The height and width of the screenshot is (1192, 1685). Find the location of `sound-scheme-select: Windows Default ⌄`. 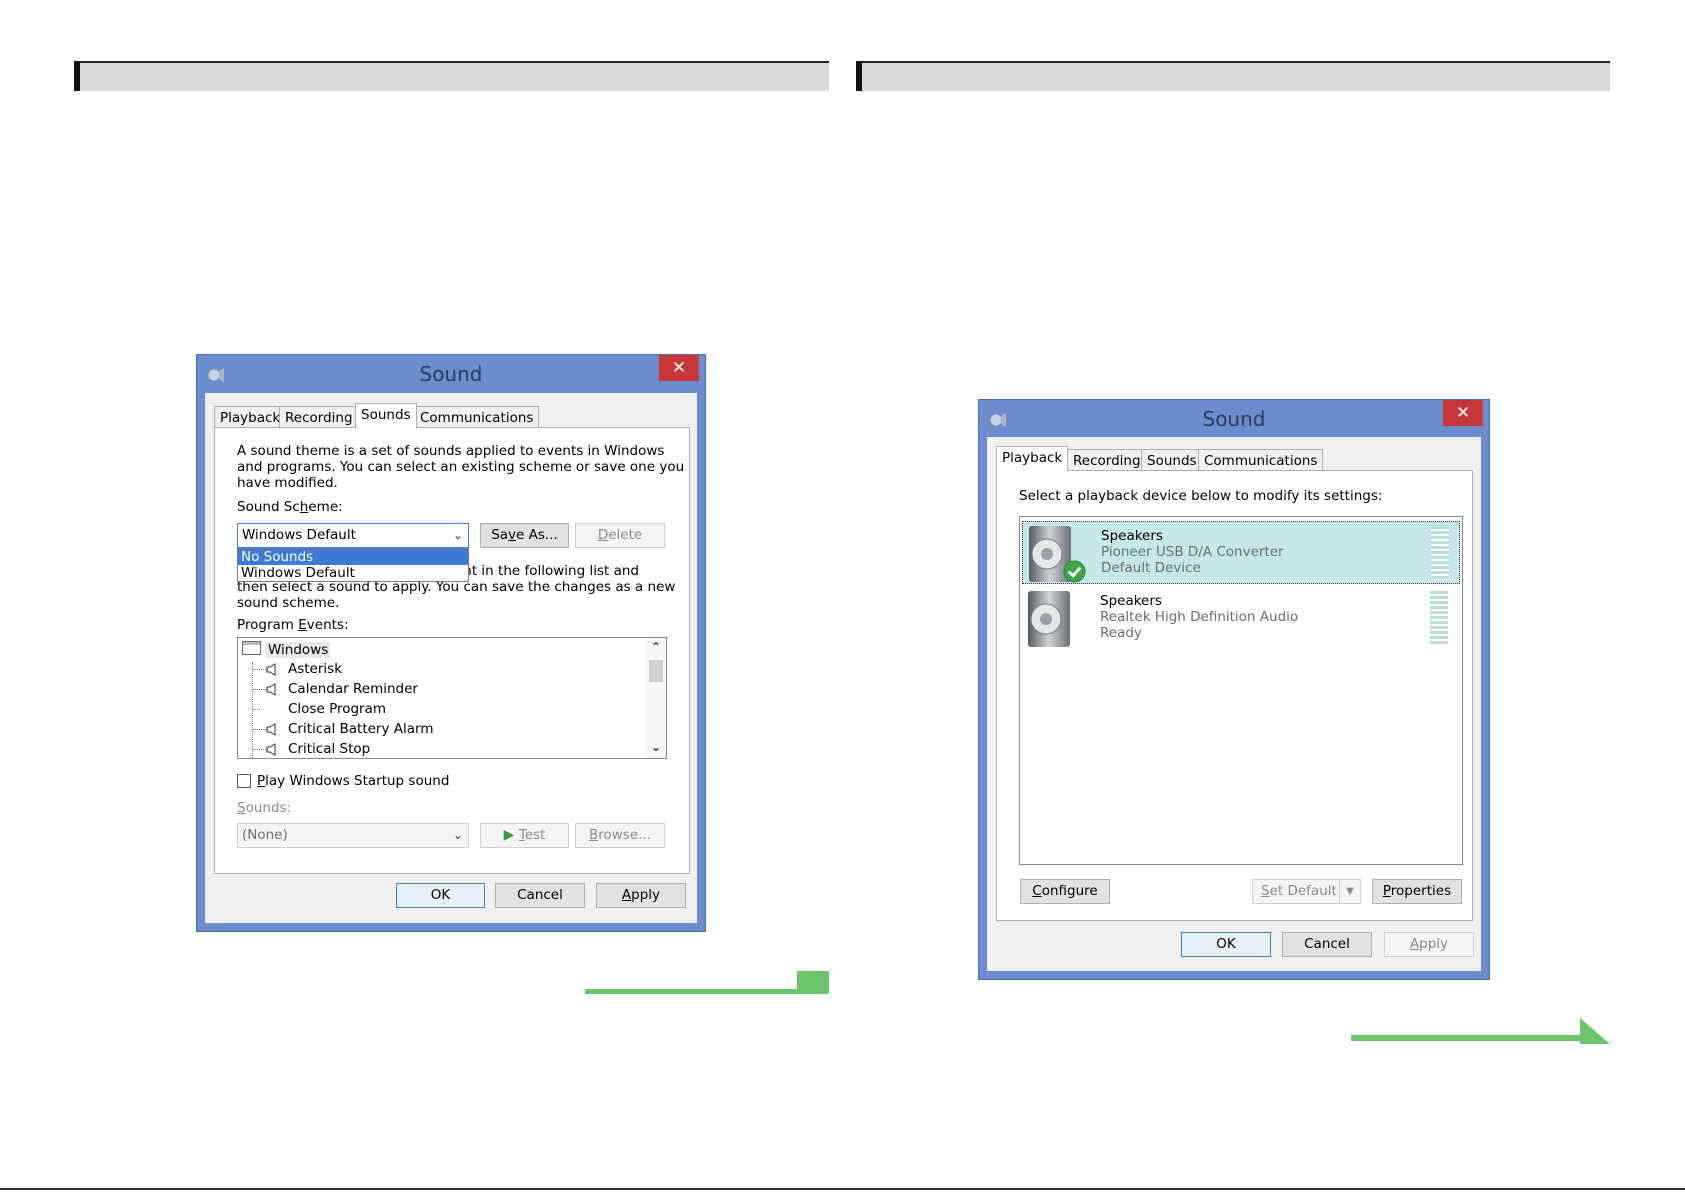

sound-scheme-select: Windows Default ⌄ is located at coordinates (353, 535).